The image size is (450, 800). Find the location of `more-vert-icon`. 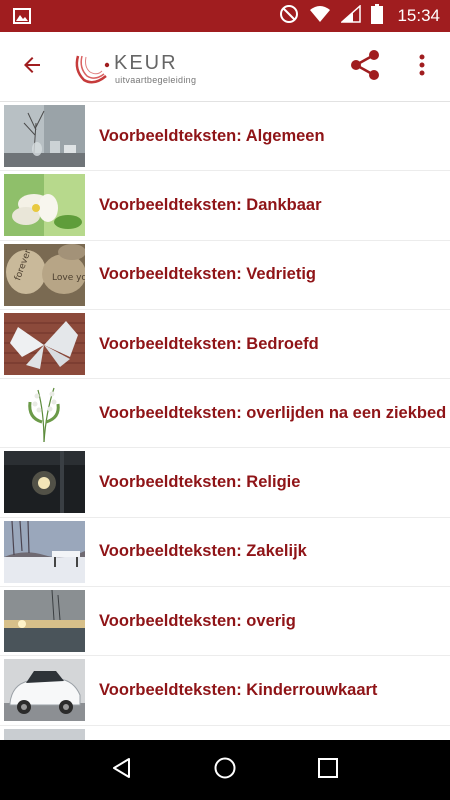

more-vert-icon is located at coordinates (422, 67).